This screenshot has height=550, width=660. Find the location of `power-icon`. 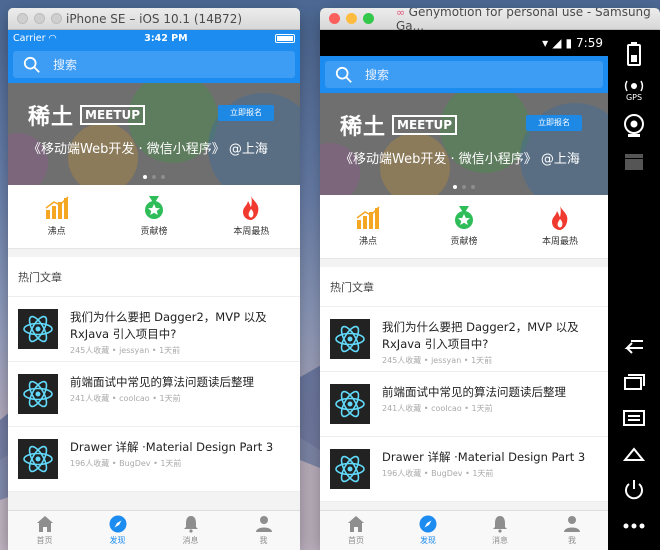

power-icon is located at coordinates (634, 490).